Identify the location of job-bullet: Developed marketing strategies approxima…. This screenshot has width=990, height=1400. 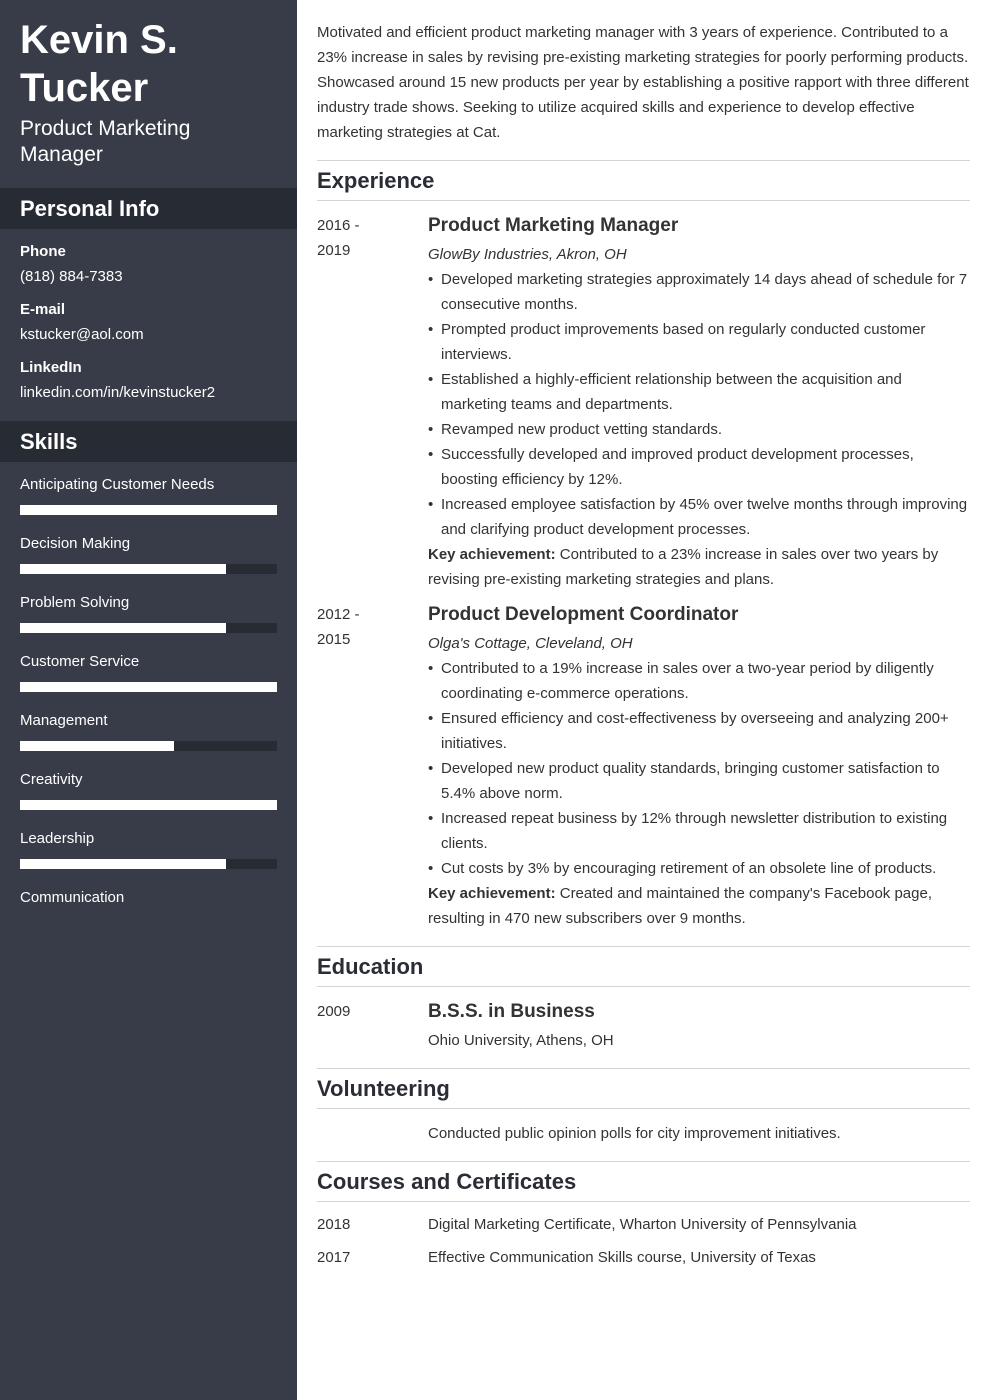
(699, 292).